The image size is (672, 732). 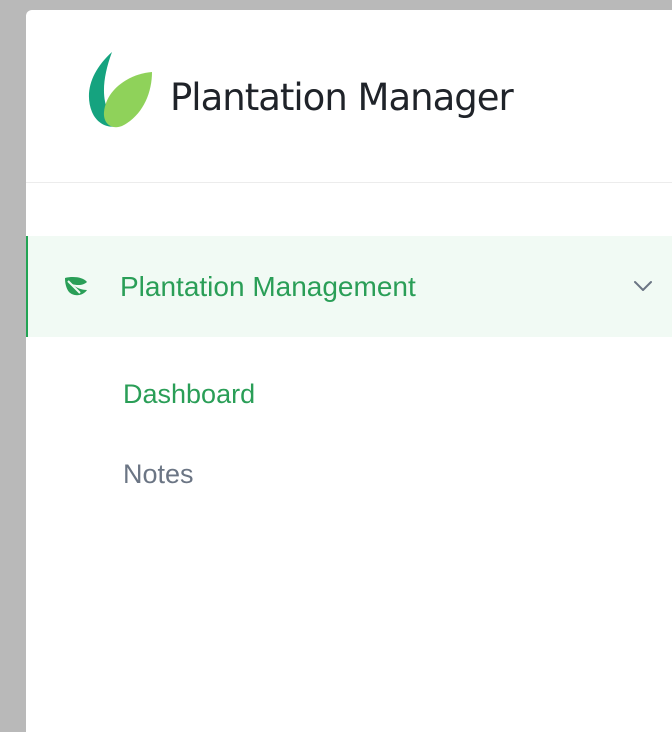 I want to click on nav-group-plantation-management: Plantation Management, so click(x=349, y=286).